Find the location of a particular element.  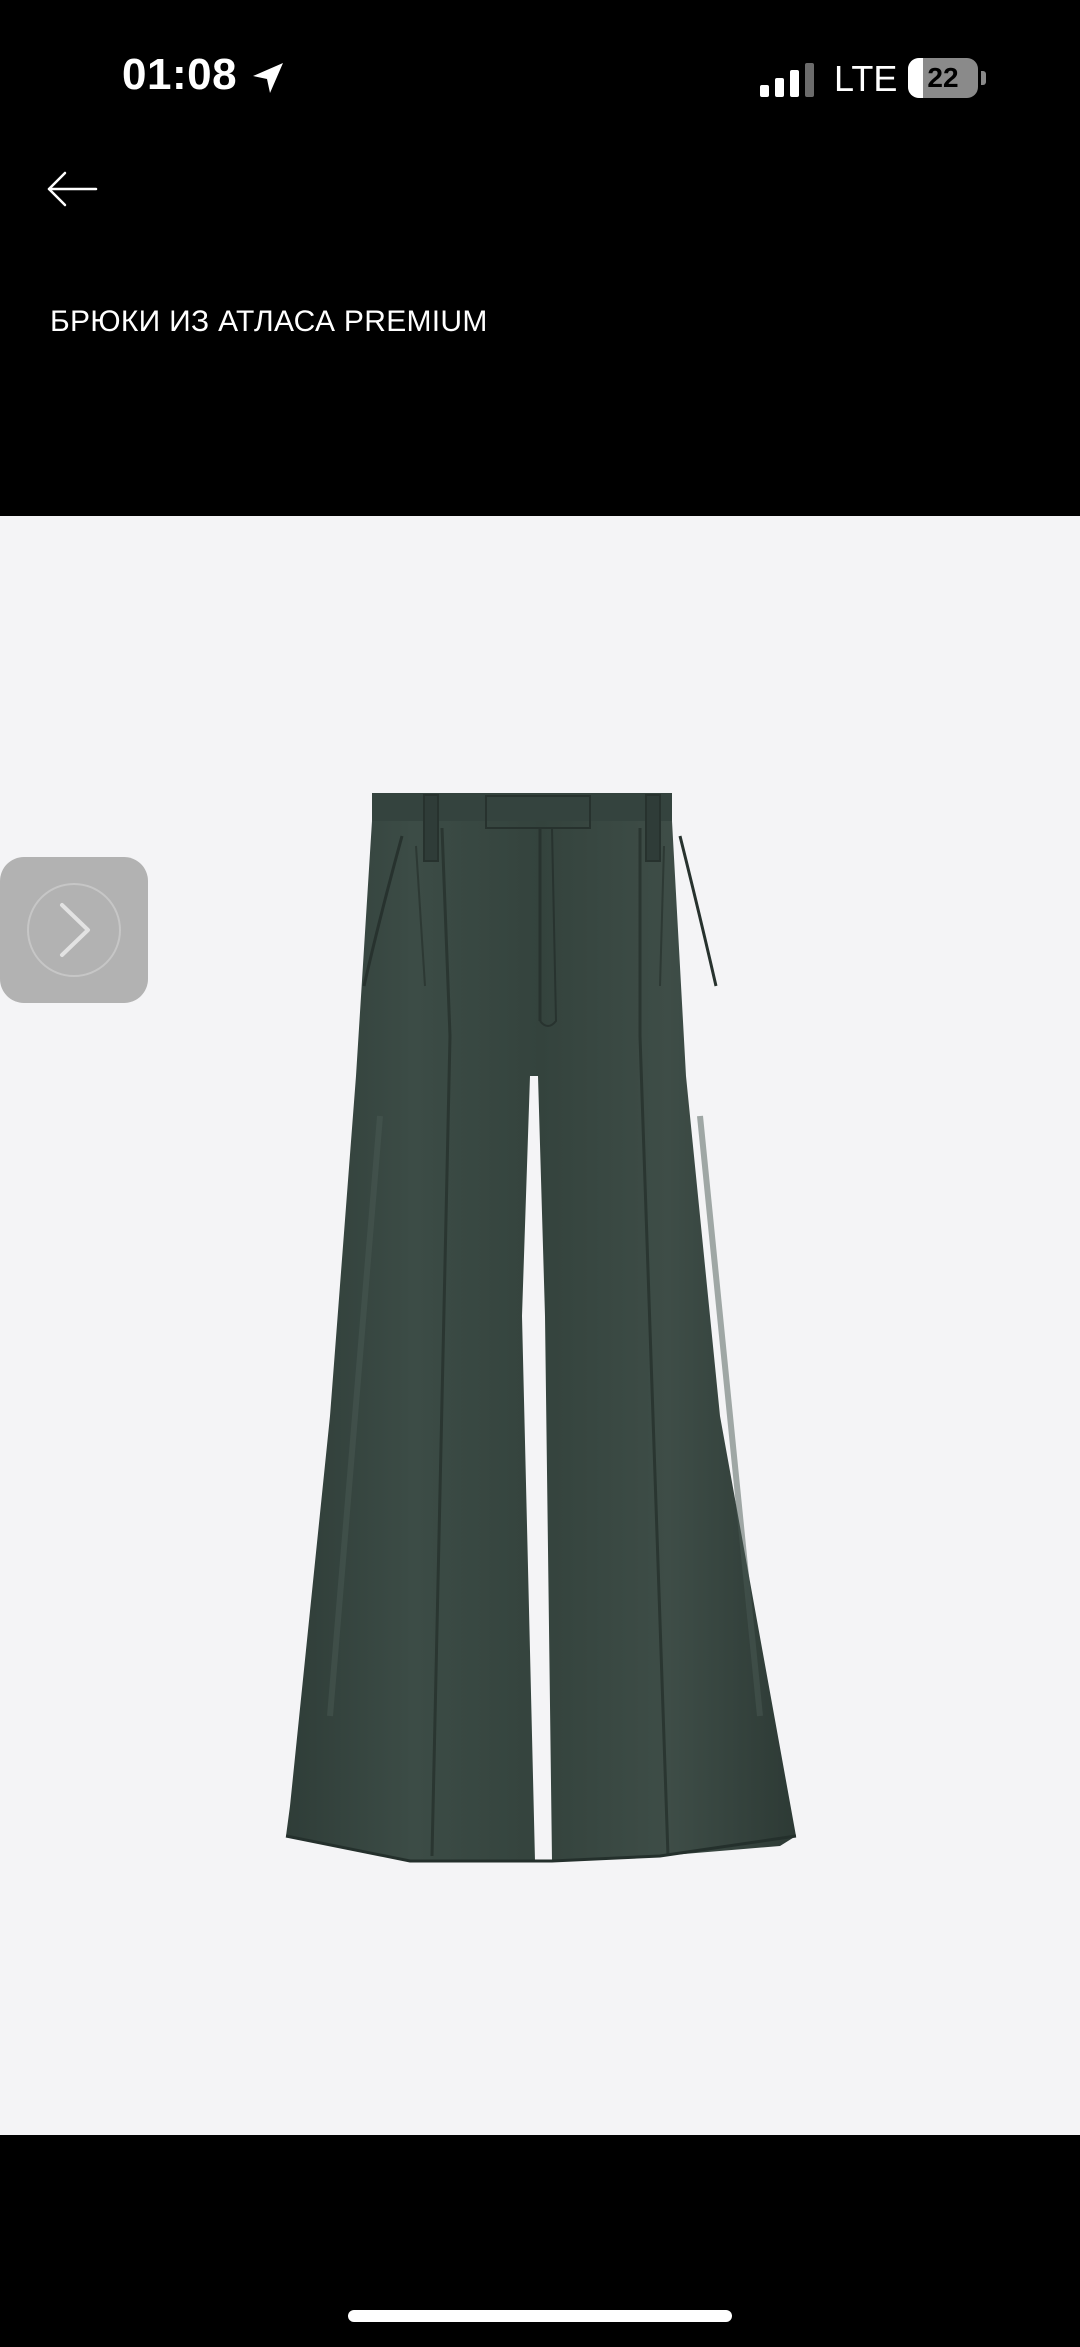

chevron-right-icon is located at coordinates (75, 930).